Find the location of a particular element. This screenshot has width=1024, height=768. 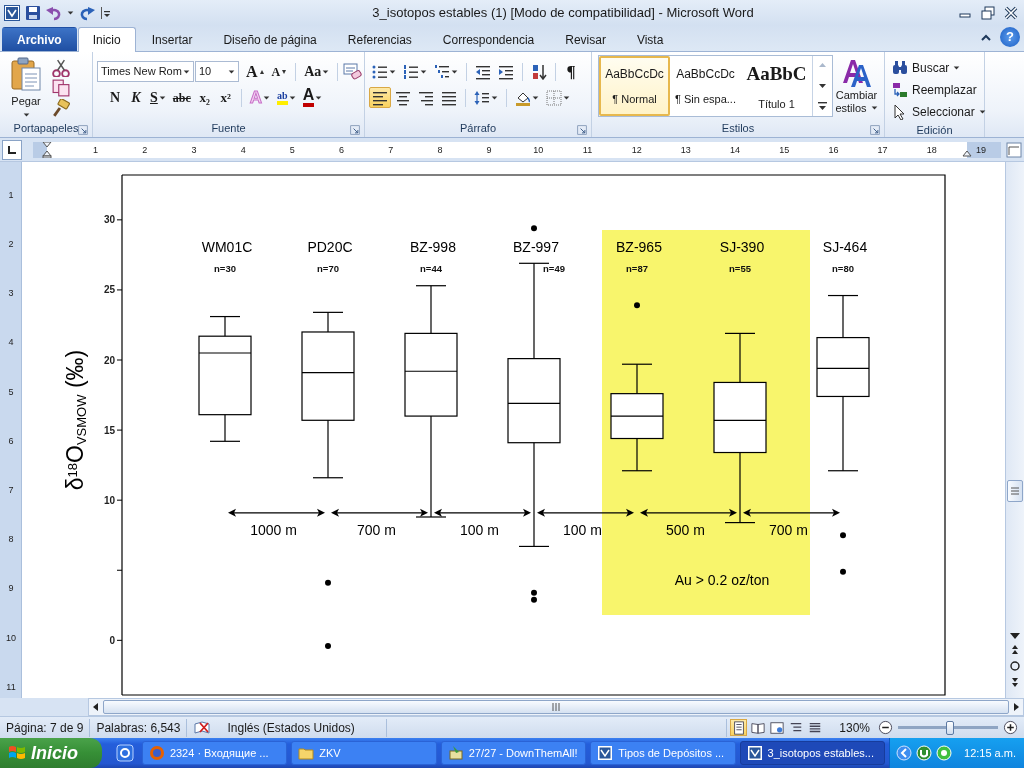

close-icon is located at coordinates (1011, 12).